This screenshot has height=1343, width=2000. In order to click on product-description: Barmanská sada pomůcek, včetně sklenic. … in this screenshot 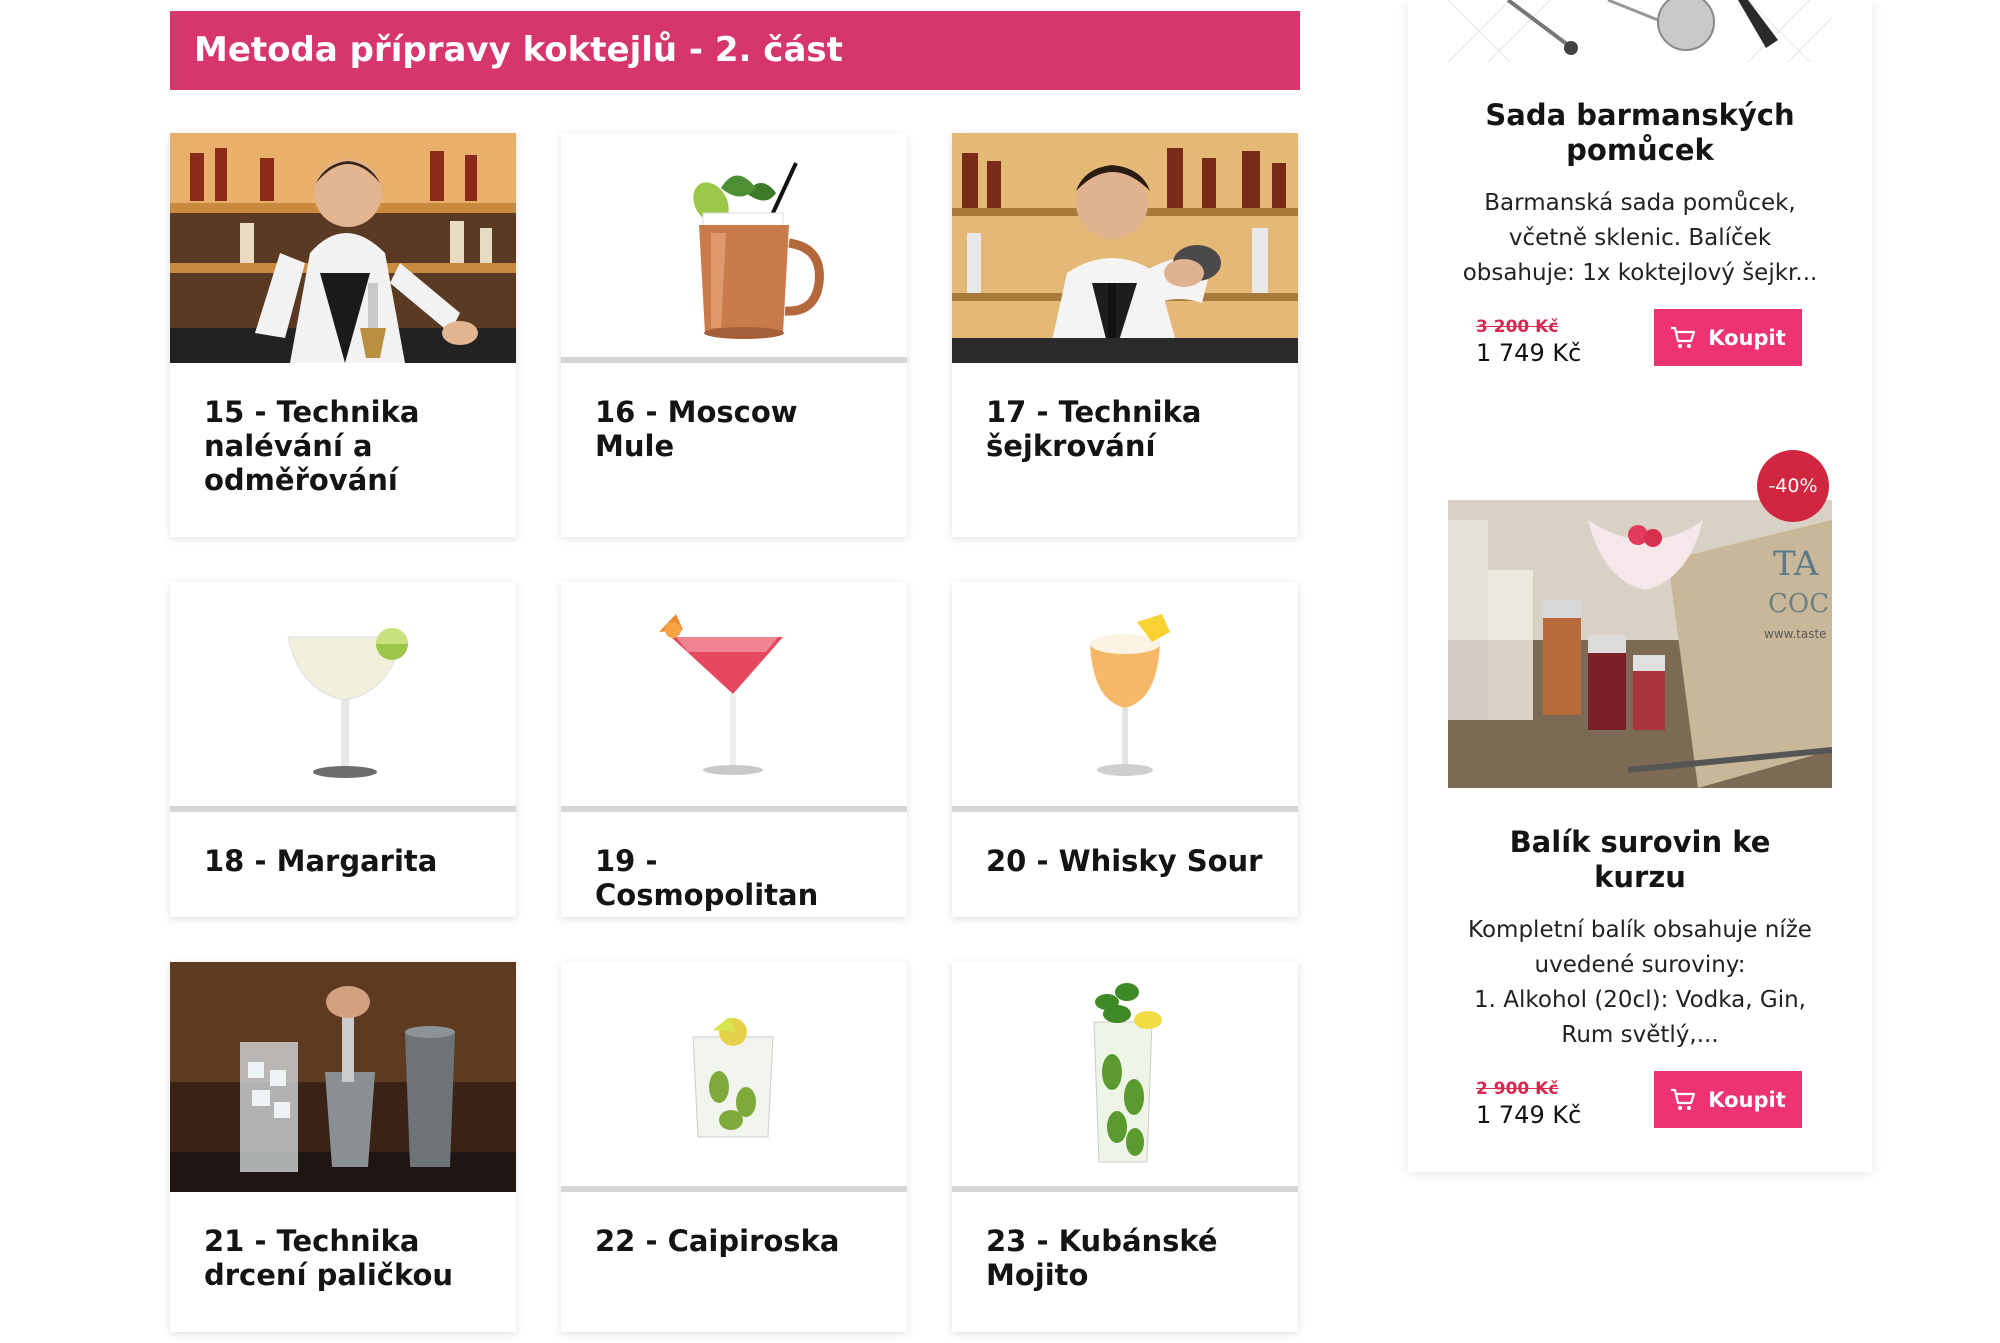, I will do `click(1640, 238)`.